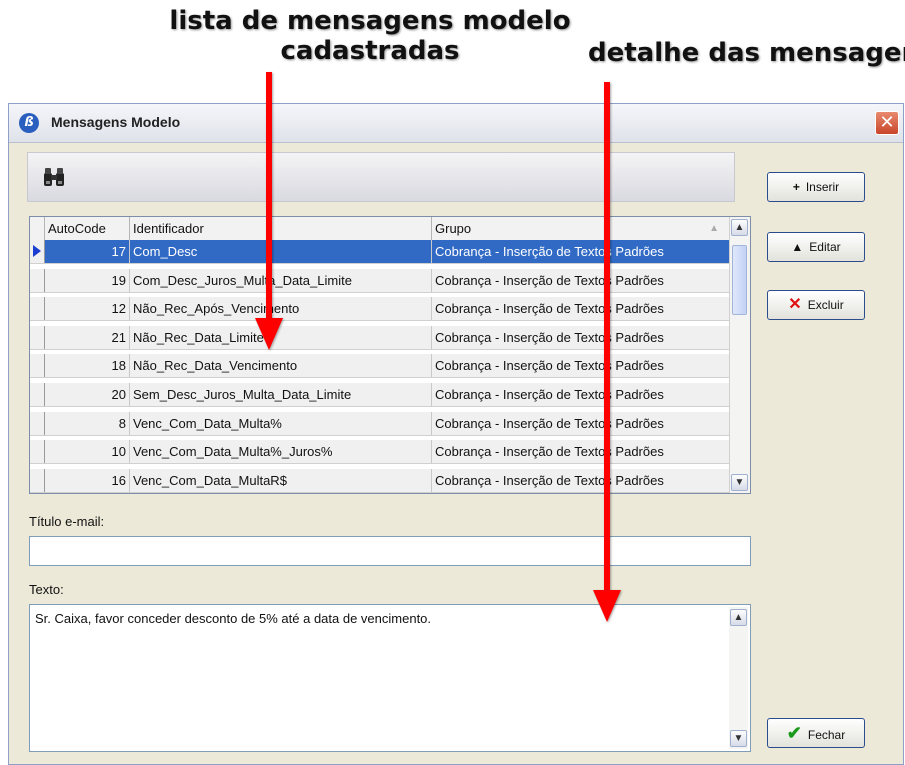  Describe the element at coordinates (826, 735) in the screenshot. I see `fechar-label: Fechar` at that location.